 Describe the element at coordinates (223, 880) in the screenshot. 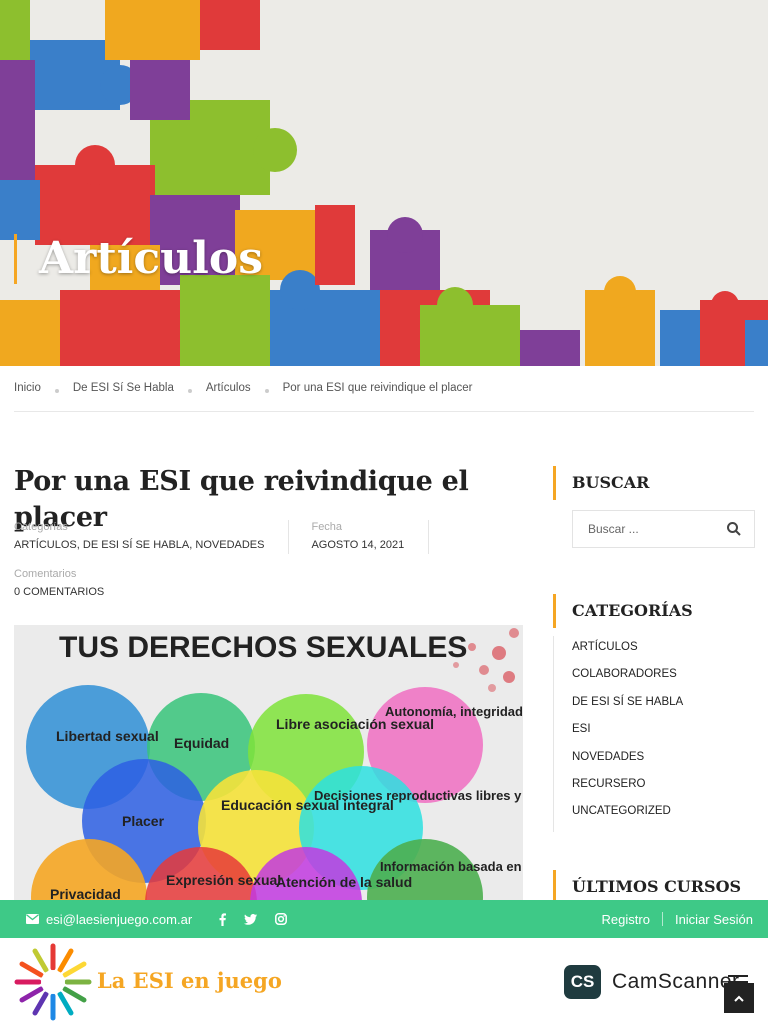

I see `bubble-label: Expresión sexual` at that location.